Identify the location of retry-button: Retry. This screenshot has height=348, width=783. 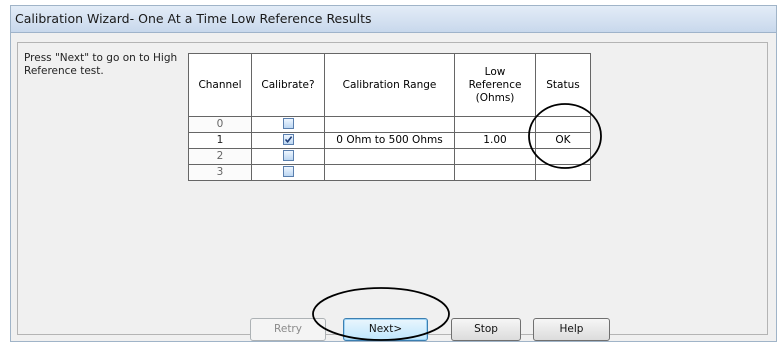
(288, 329).